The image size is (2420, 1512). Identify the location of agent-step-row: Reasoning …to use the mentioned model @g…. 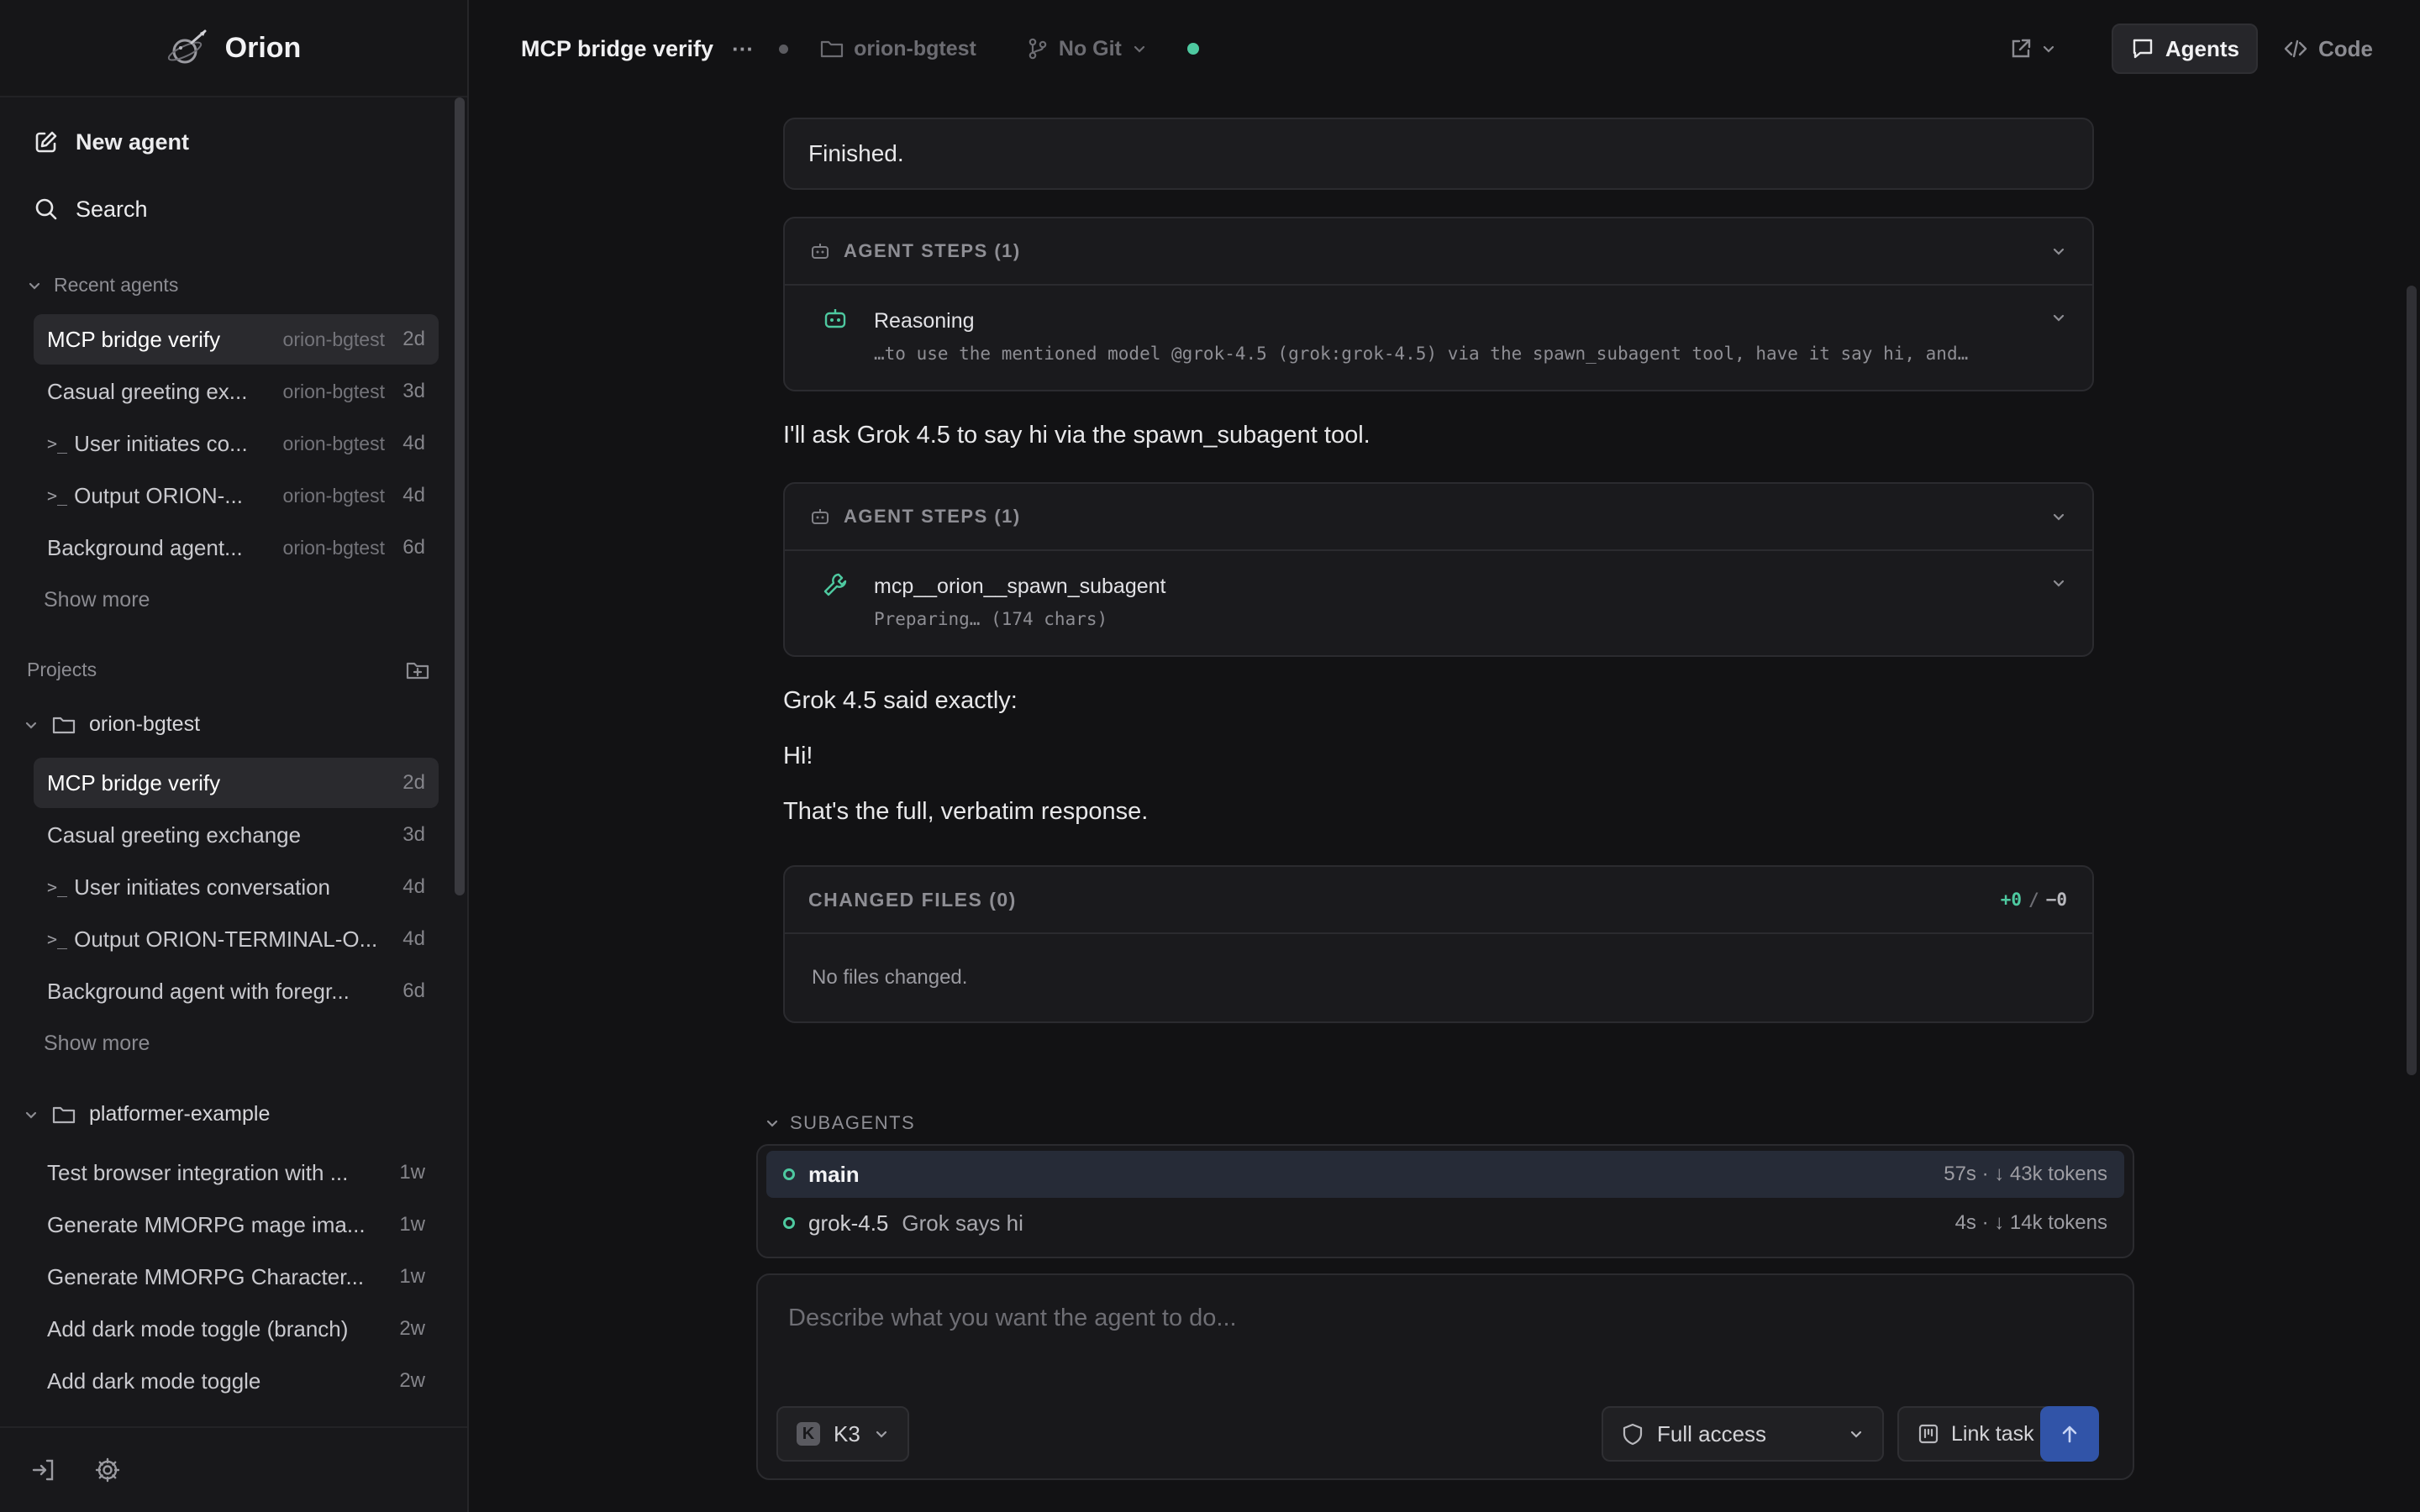
(1438, 337).